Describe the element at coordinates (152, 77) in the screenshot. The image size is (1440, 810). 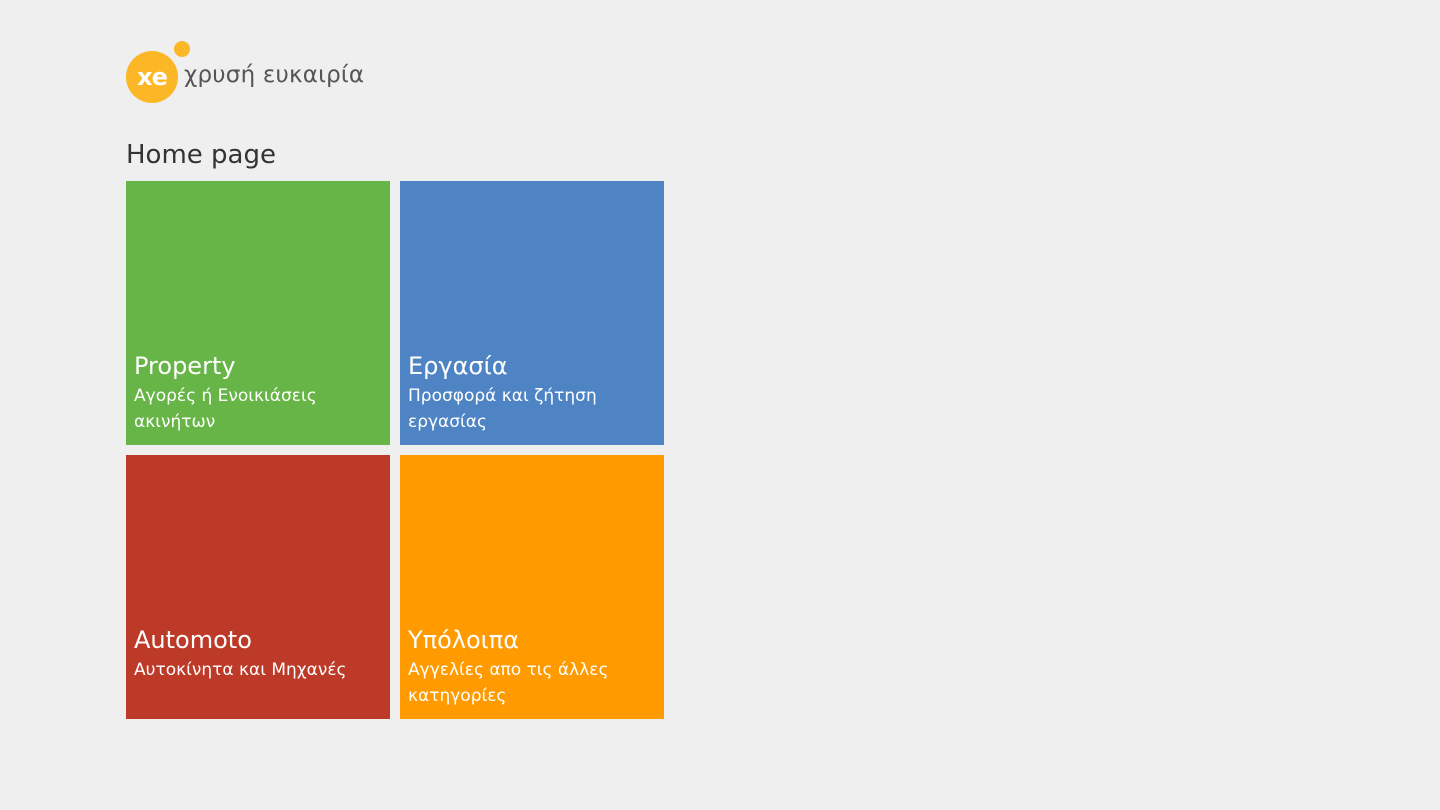
I see `logo-mark: xe` at that location.